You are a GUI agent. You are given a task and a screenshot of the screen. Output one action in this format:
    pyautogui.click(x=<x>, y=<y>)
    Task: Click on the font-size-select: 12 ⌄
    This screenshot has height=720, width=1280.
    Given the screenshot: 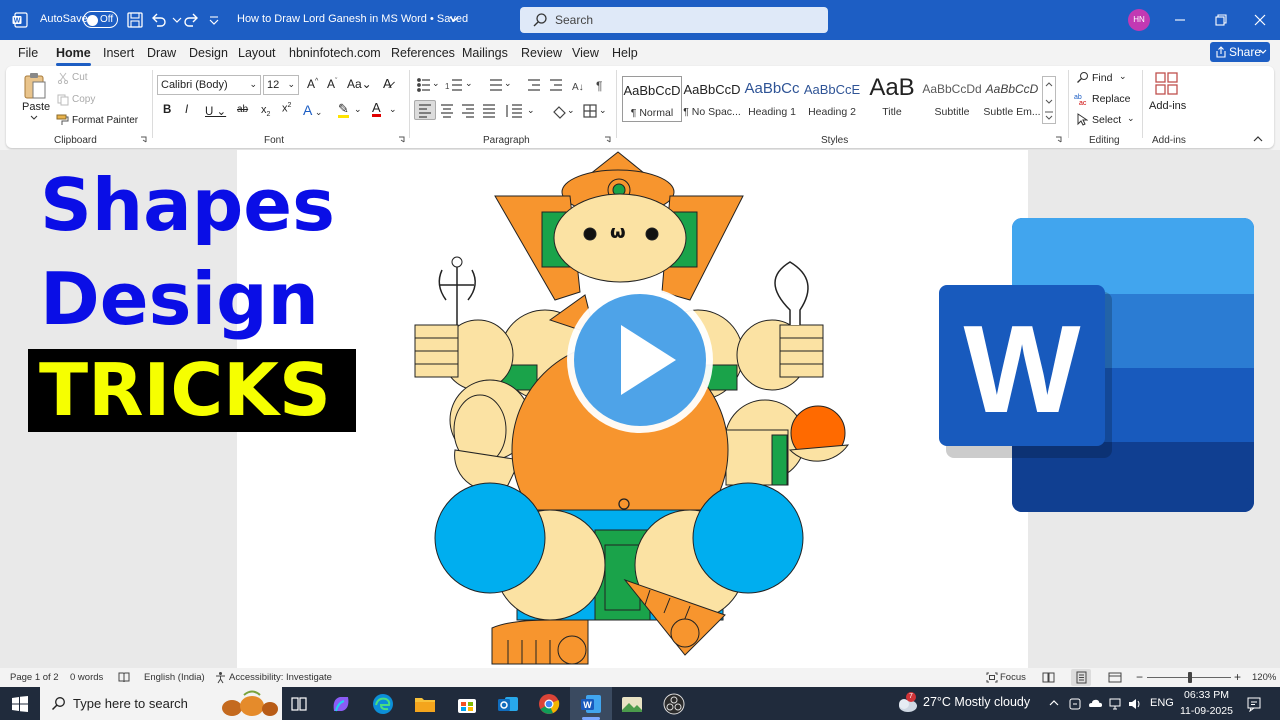 What is the action you would take?
    pyautogui.click(x=281, y=85)
    